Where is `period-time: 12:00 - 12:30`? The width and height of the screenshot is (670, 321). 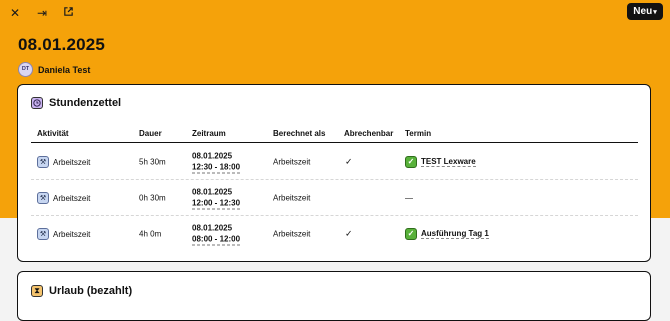 period-time: 12:00 - 12:30 is located at coordinates (216, 204).